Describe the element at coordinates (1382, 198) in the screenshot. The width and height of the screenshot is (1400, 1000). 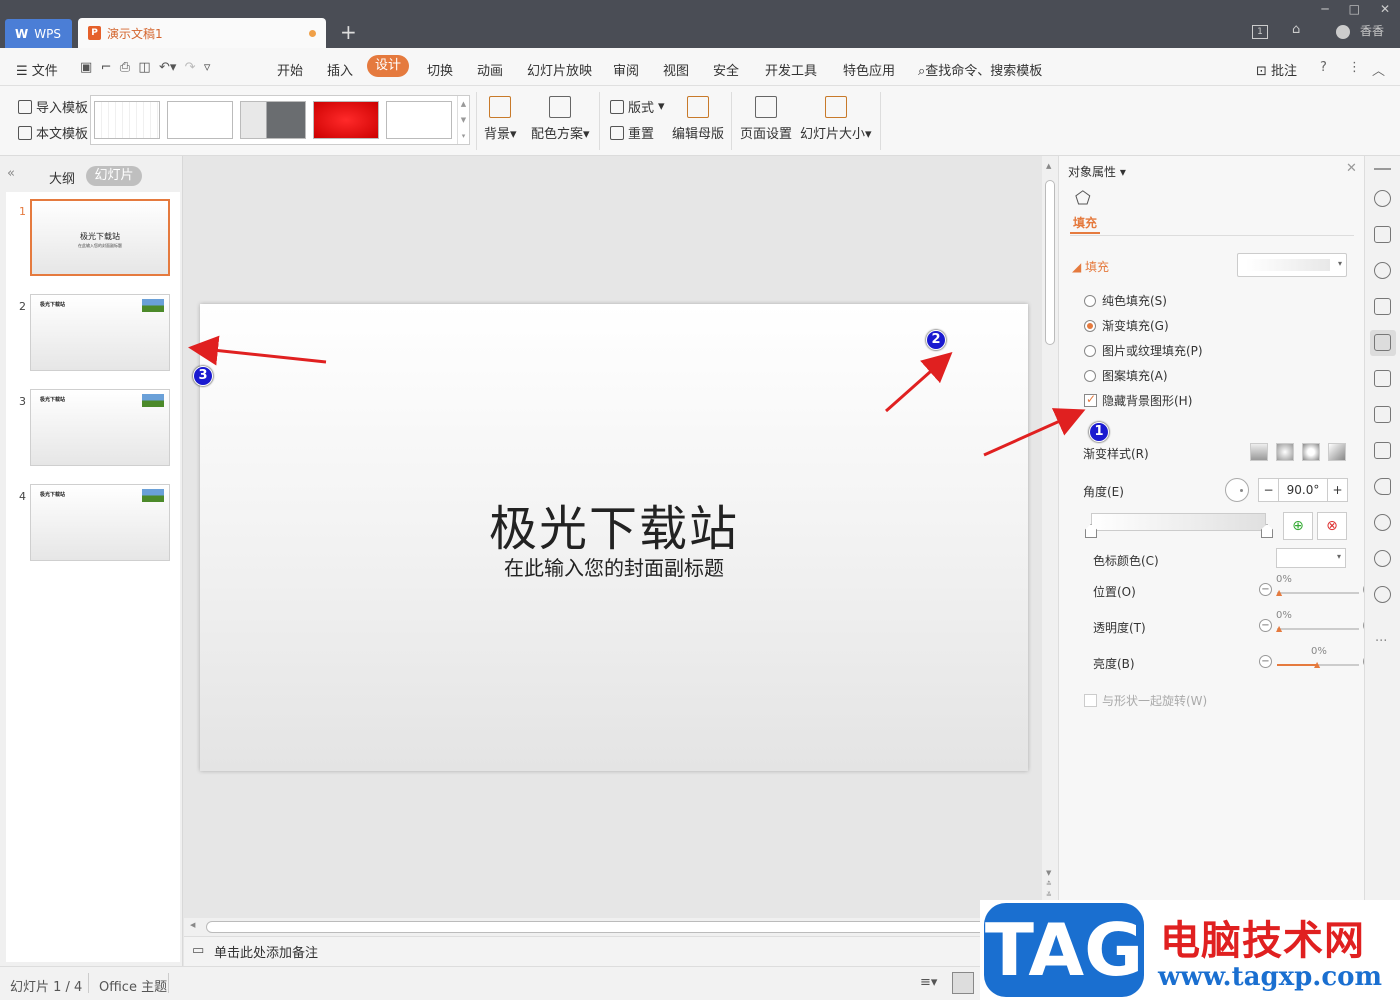
I see `star-icon` at that location.